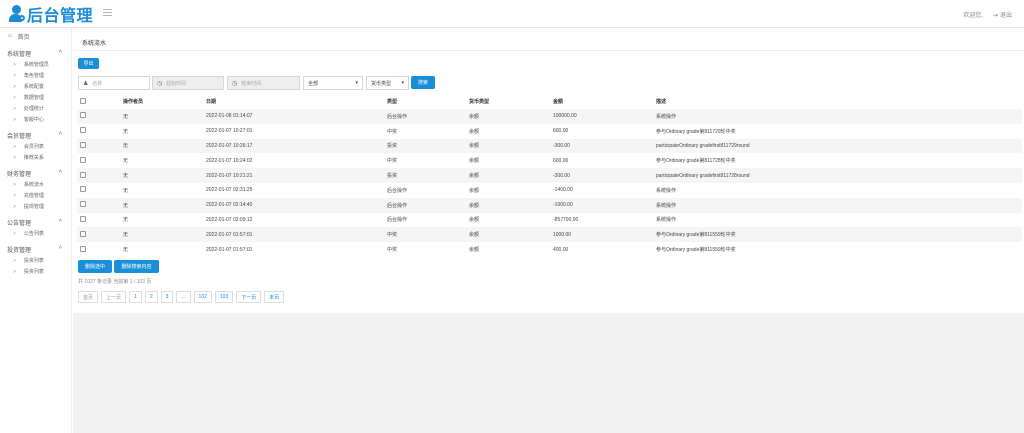 Image resolution: width=1024 pixels, height=433 pixels. Describe the element at coordinates (88, 297) in the screenshot. I see `pager-item: 首页` at that location.